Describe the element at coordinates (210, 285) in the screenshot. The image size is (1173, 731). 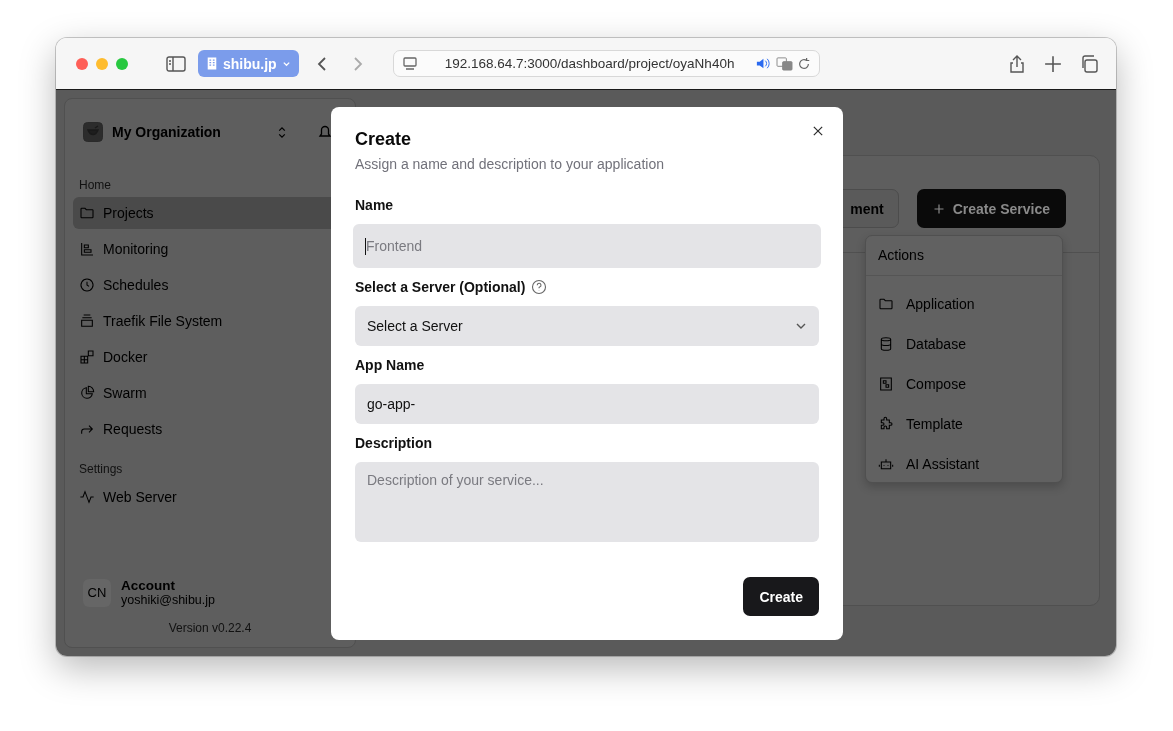
I see `sidebar-item: Schedules` at that location.